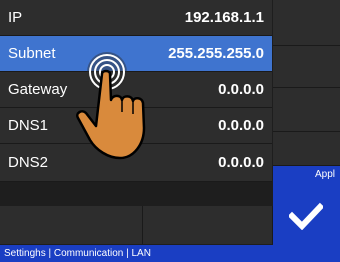 The width and height of the screenshot is (340, 262). Describe the element at coordinates (170, 253) in the screenshot. I see `breadcrumb-status-bar: Settinghs | Communication | LAN` at that location.